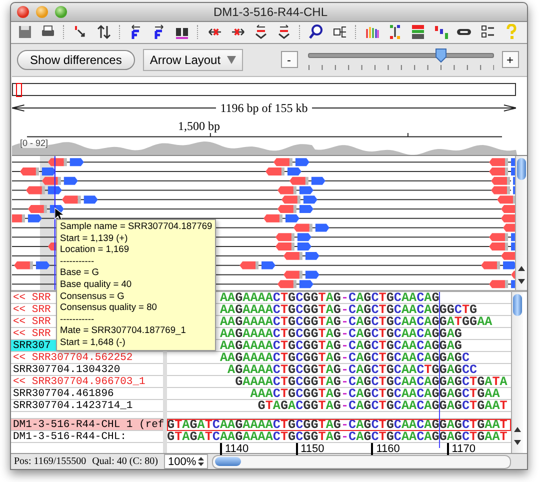 Image resolution: width=540 pixels, height=482 pixels. What do you see at coordinates (339, 382) in the screenshot?
I see `read-sequence: GAAAACTGCGGTAG-CAGCTGCAACAGGAGCTGATA` at bounding box center [339, 382].